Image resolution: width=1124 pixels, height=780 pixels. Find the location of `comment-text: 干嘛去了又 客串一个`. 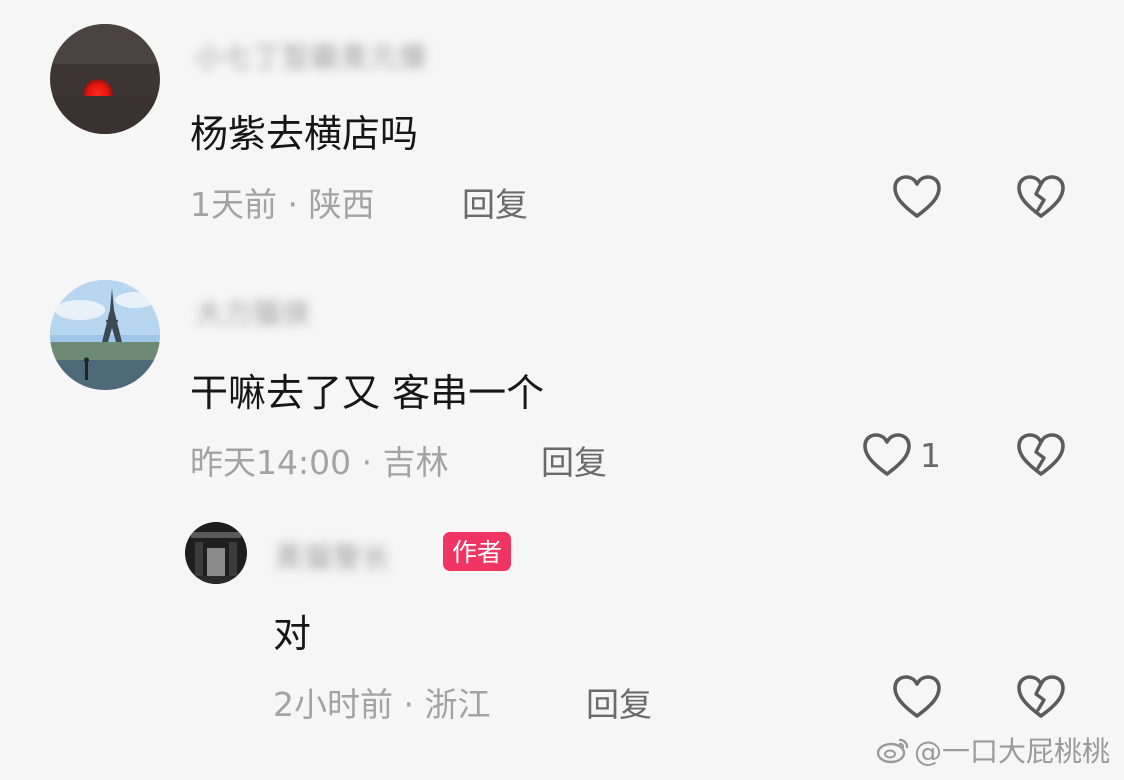

comment-text: 干嘛去了又 客串一个 is located at coordinates (367, 393).